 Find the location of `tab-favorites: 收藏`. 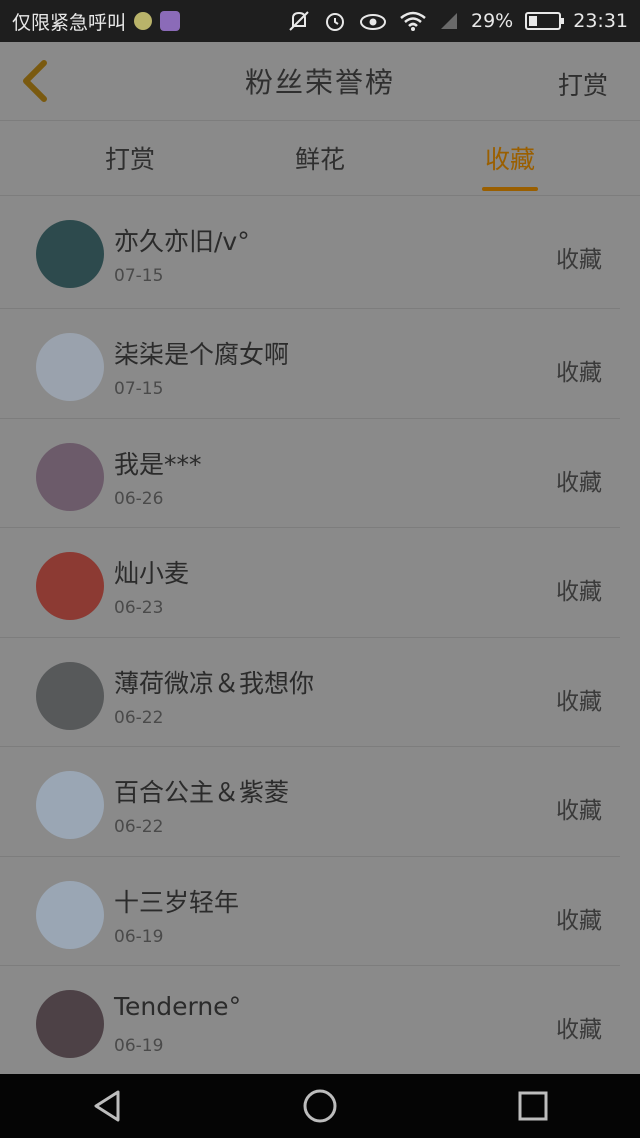

tab-favorites: 收藏 is located at coordinates (510, 158).